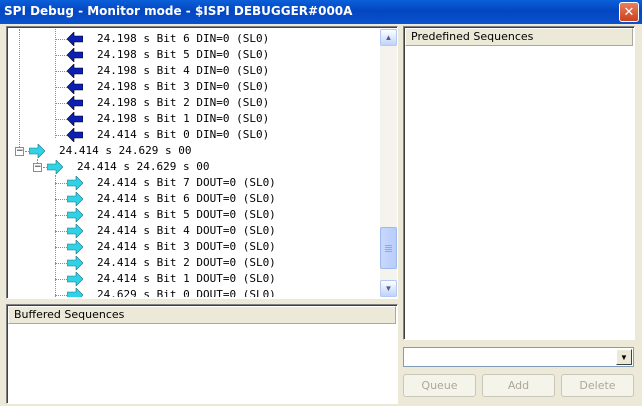 This screenshot has width=642, height=406. Describe the element at coordinates (439, 385) in the screenshot. I see `queue-button: Queue` at that location.